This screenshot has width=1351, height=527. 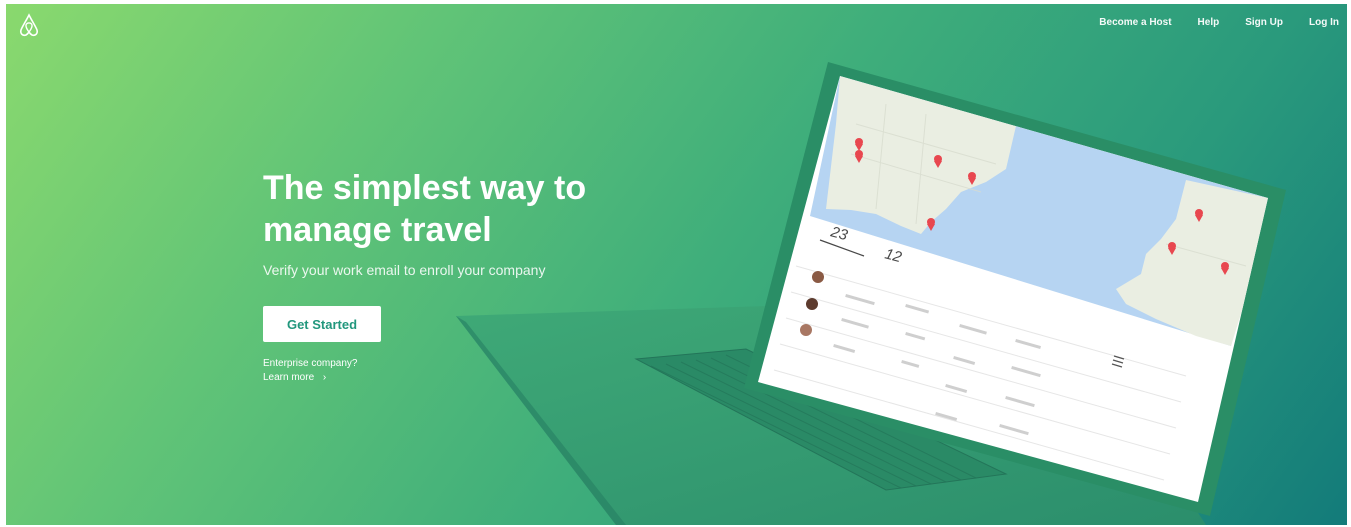 What do you see at coordinates (377, 230) in the screenshot?
I see `hero-headline-line-2: manage travel` at bounding box center [377, 230].